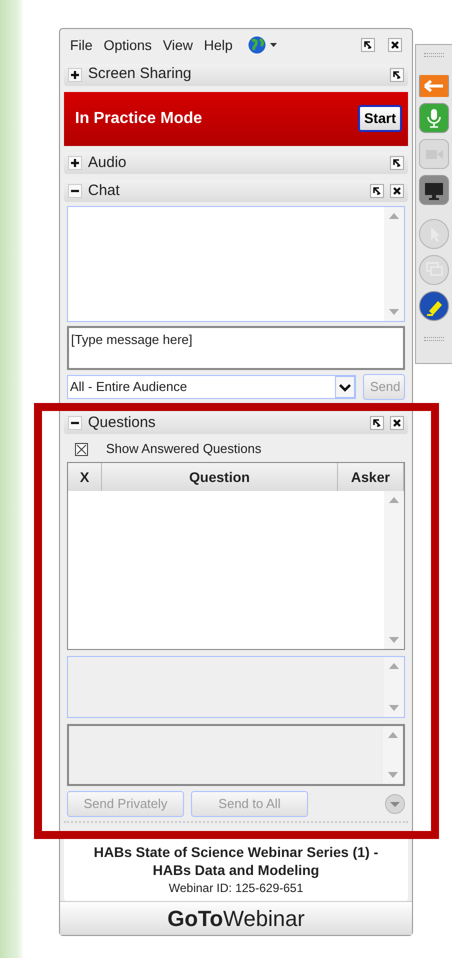 This screenshot has height=958, width=452. I want to click on recipient-dropdown: All - Entire Audience, so click(211, 387).